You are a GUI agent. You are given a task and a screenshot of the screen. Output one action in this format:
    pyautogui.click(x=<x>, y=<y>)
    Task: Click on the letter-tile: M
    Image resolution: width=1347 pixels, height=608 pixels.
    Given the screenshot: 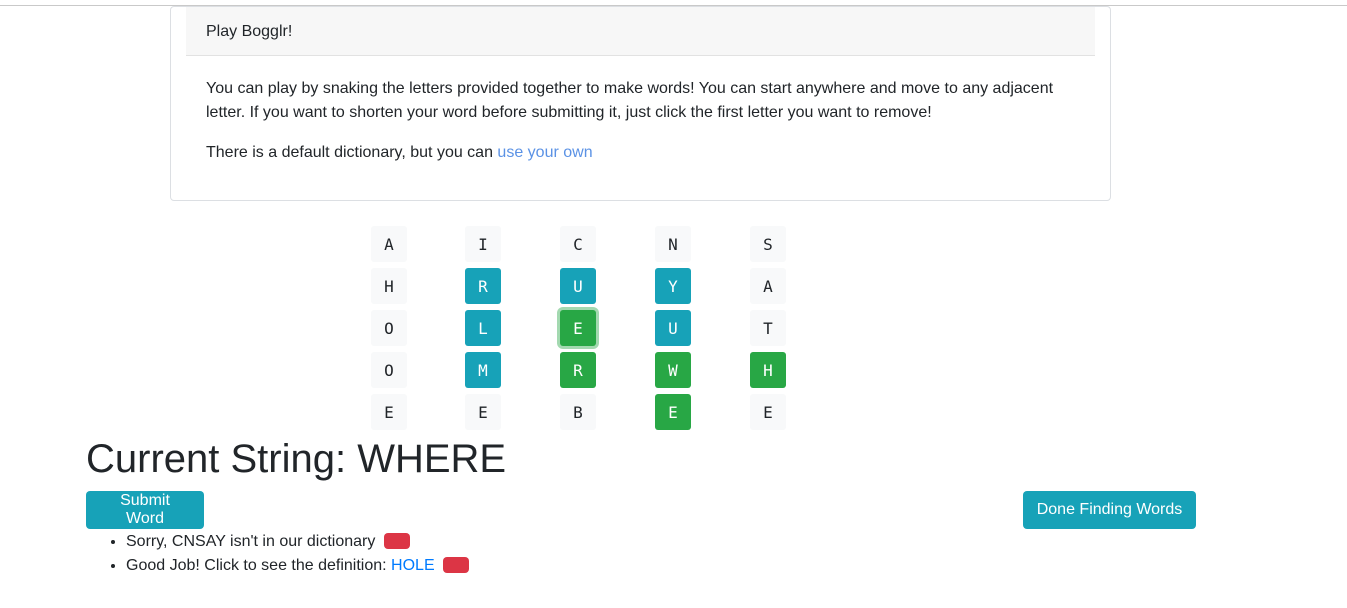 What is the action you would take?
    pyautogui.click(x=483, y=370)
    